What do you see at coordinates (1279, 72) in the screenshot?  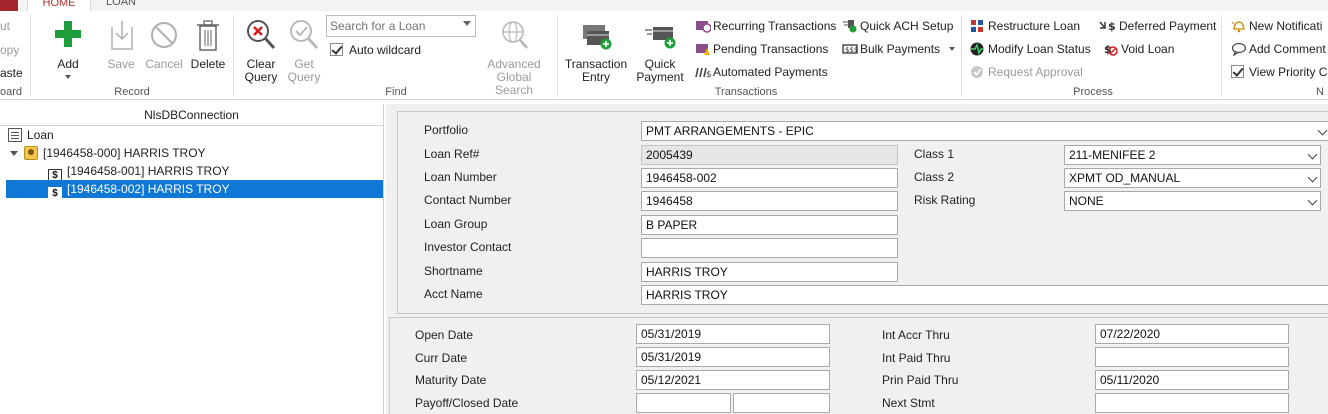 I see `view-priority-checkbox: View Priority C` at bounding box center [1279, 72].